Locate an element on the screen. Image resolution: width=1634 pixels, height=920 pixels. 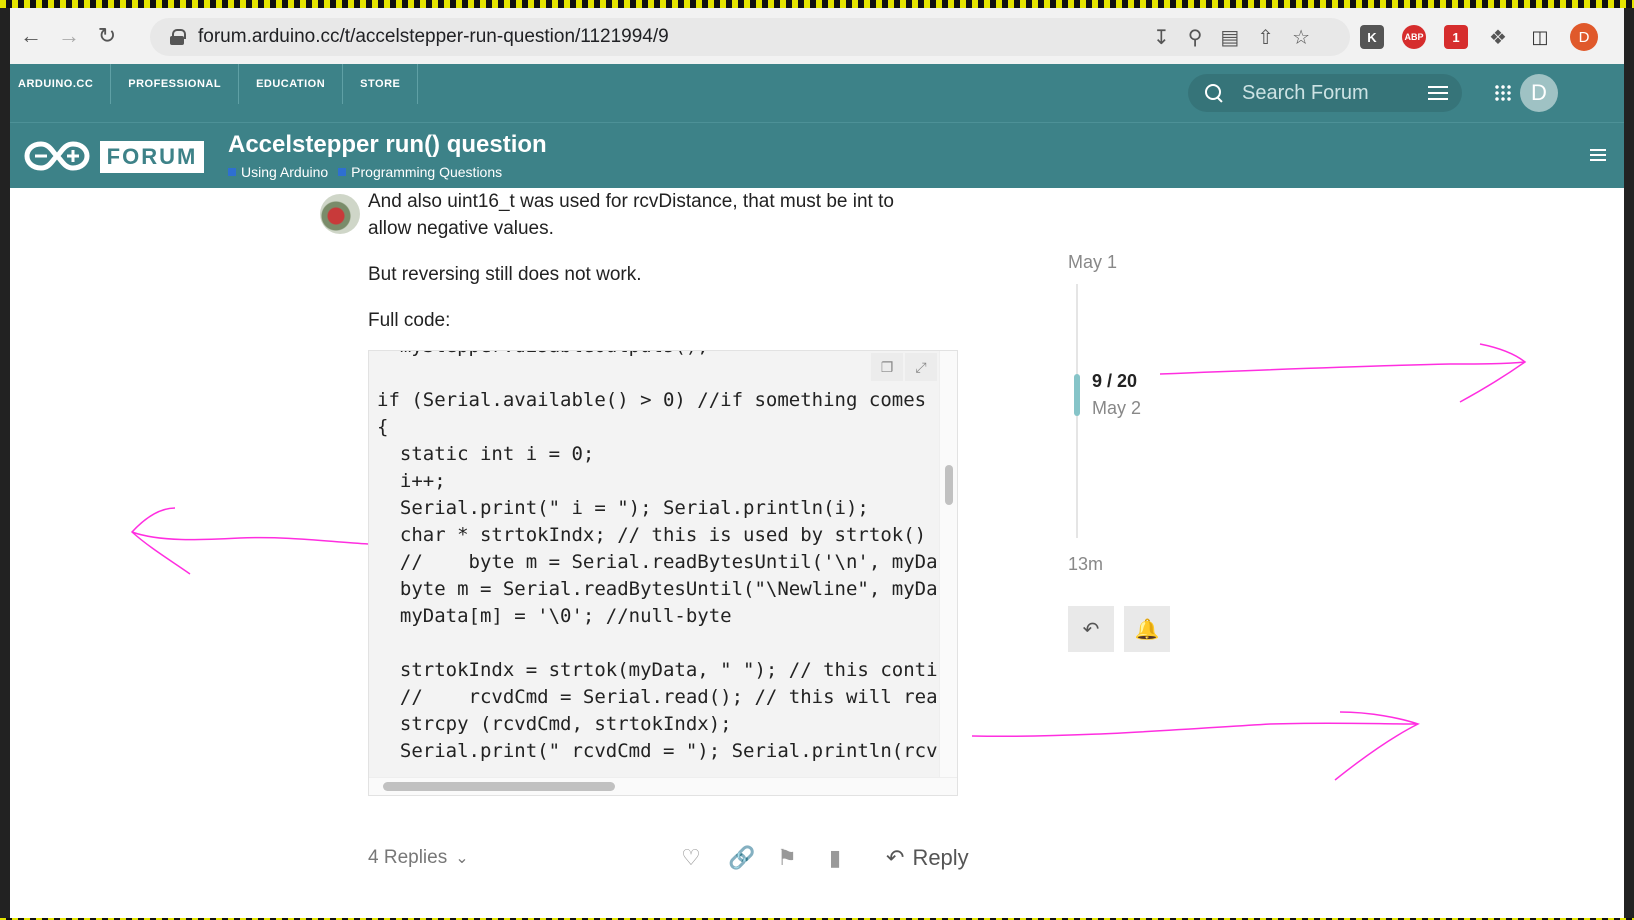
category-badge: Programming Questions is located at coordinates (420, 172).